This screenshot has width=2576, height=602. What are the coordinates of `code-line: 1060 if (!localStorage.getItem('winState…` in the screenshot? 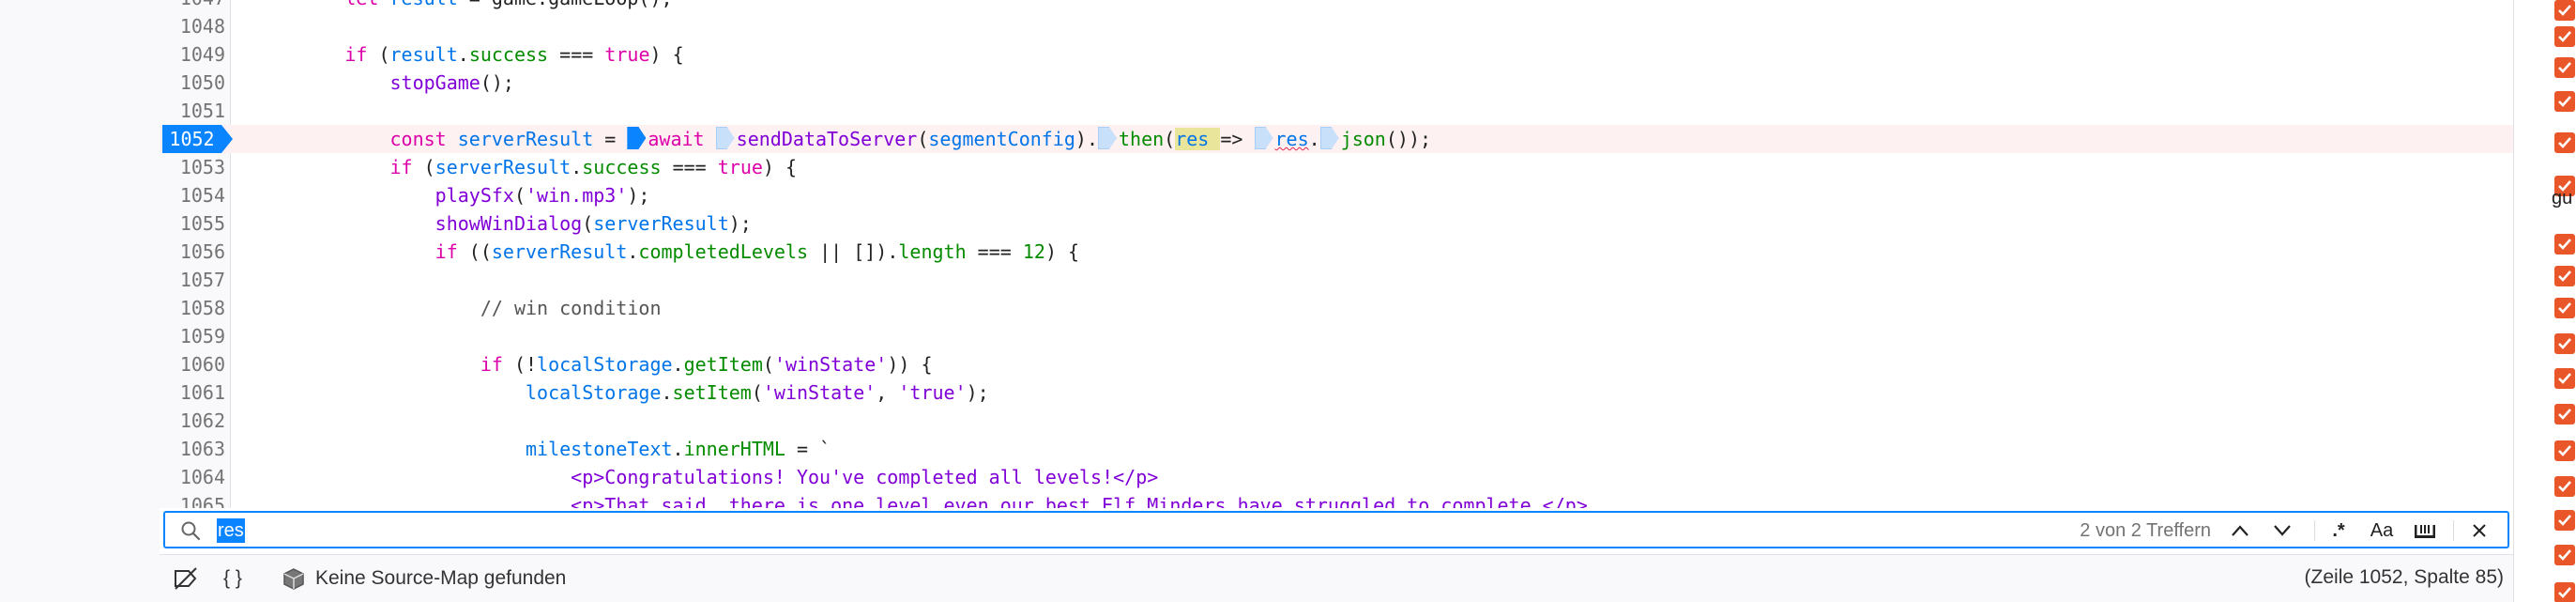 It's located at (1336, 364).